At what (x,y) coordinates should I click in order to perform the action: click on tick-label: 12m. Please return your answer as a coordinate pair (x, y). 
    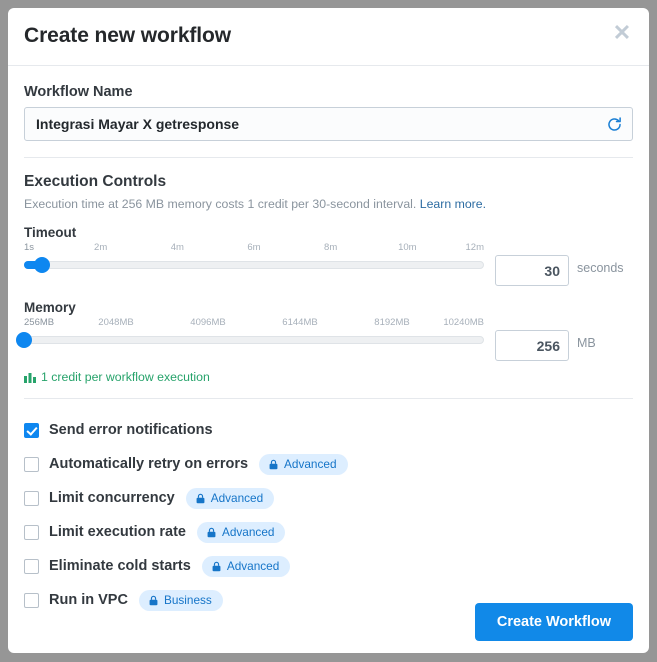
    Looking at the image, I should click on (474, 247).